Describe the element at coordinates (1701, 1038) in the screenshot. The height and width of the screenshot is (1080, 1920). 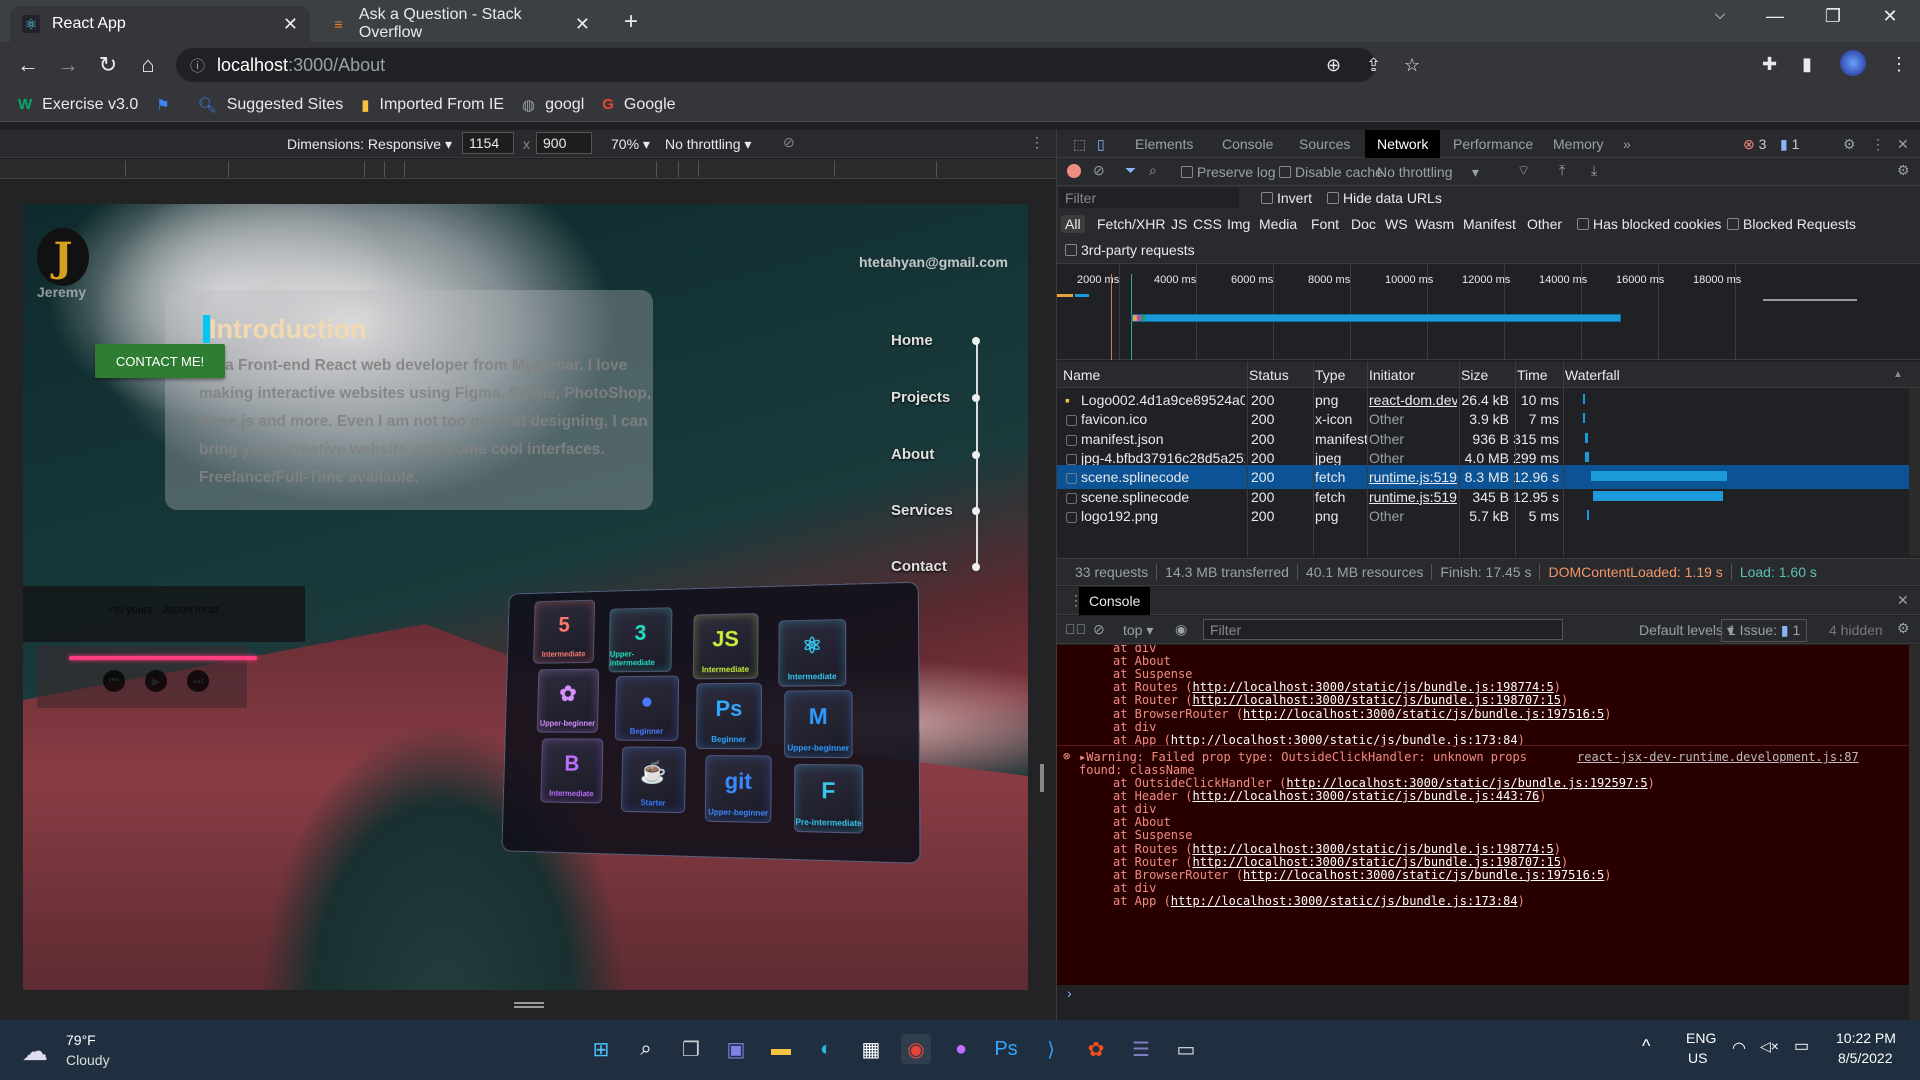
I see `language-1: ENG` at that location.